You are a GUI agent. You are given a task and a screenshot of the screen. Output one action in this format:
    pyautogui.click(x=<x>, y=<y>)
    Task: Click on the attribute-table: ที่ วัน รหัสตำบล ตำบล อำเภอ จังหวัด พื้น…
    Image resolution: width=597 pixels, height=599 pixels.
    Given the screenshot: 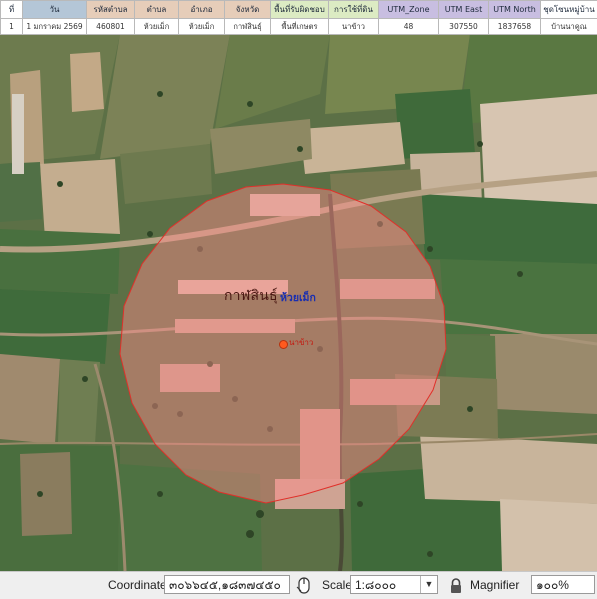 What is the action you would take?
    pyautogui.click(x=298, y=17)
    